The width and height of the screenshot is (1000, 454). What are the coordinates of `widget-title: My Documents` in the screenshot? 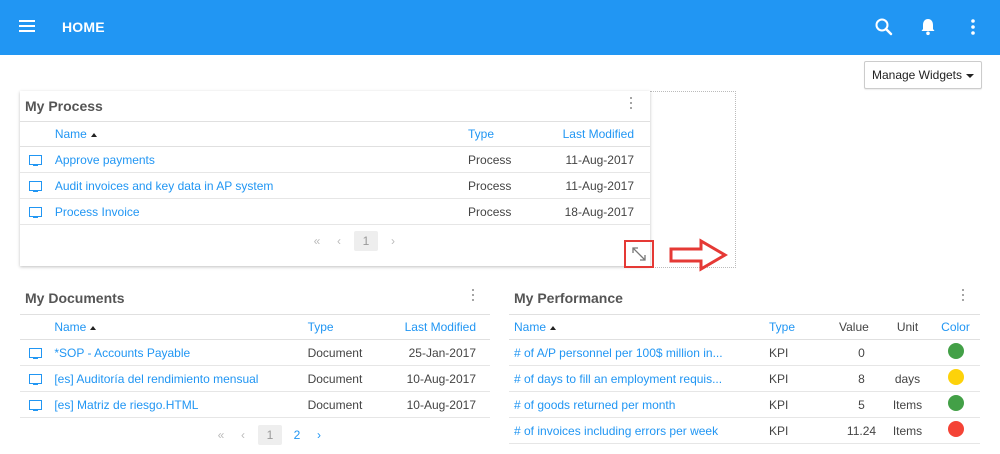 It's located at (75, 298).